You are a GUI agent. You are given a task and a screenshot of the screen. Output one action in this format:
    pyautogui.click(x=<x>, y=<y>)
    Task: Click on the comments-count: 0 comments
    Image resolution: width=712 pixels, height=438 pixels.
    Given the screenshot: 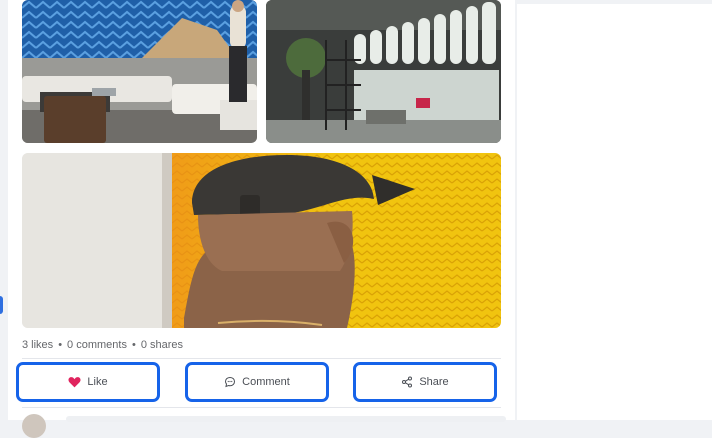 What is the action you would take?
    pyautogui.click(x=97, y=345)
    